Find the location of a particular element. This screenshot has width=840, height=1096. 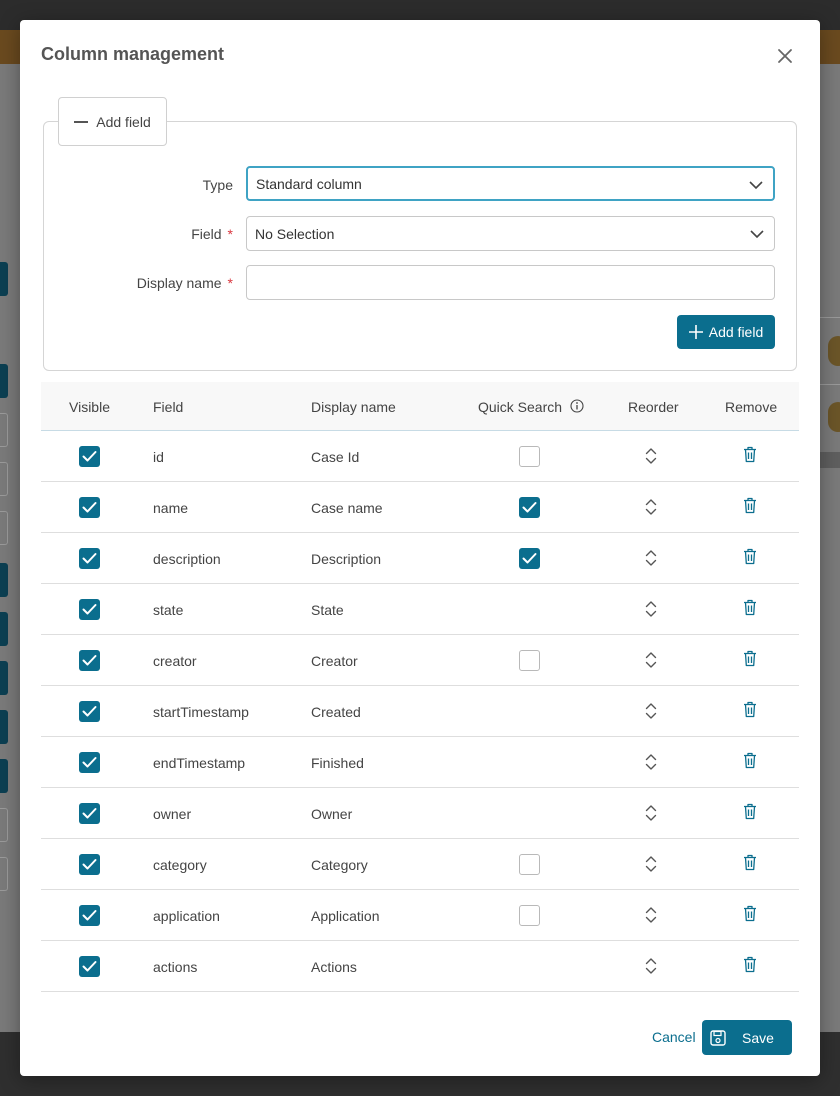

save-button: Save is located at coordinates (747, 1037).